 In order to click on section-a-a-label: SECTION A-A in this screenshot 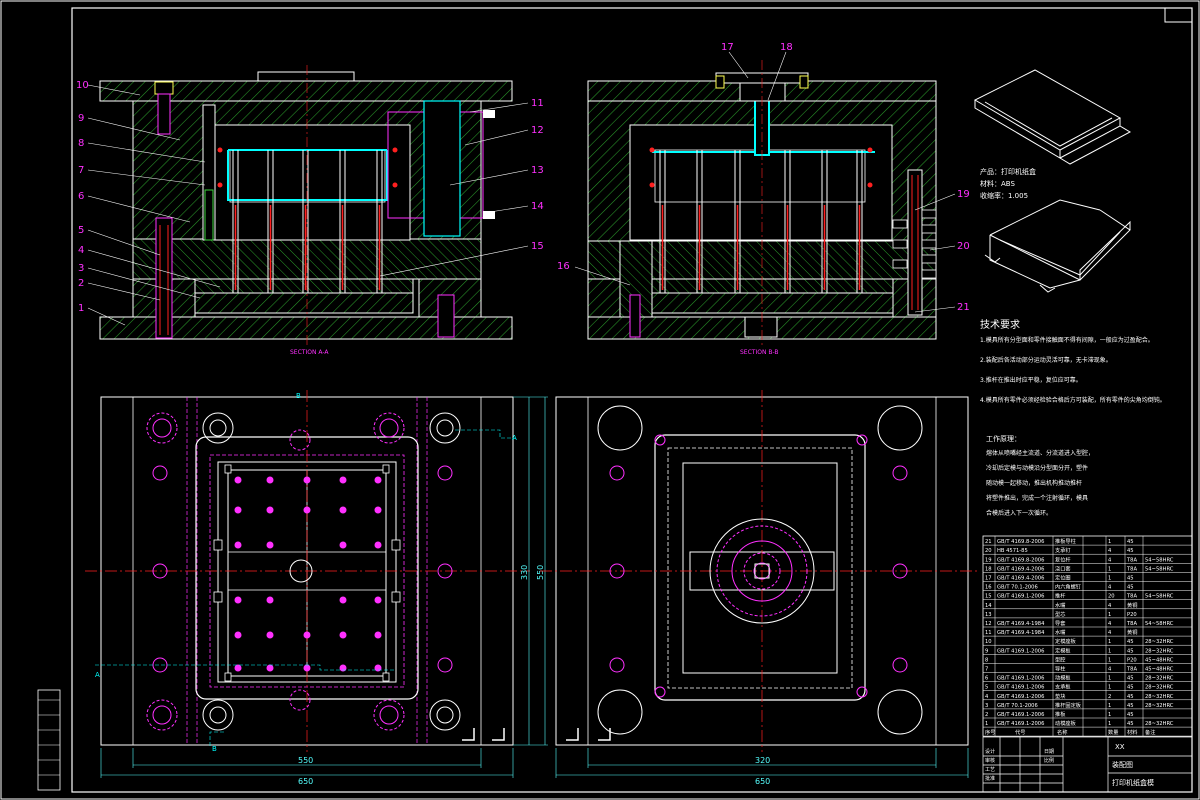, I will do `click(309, 352)`.